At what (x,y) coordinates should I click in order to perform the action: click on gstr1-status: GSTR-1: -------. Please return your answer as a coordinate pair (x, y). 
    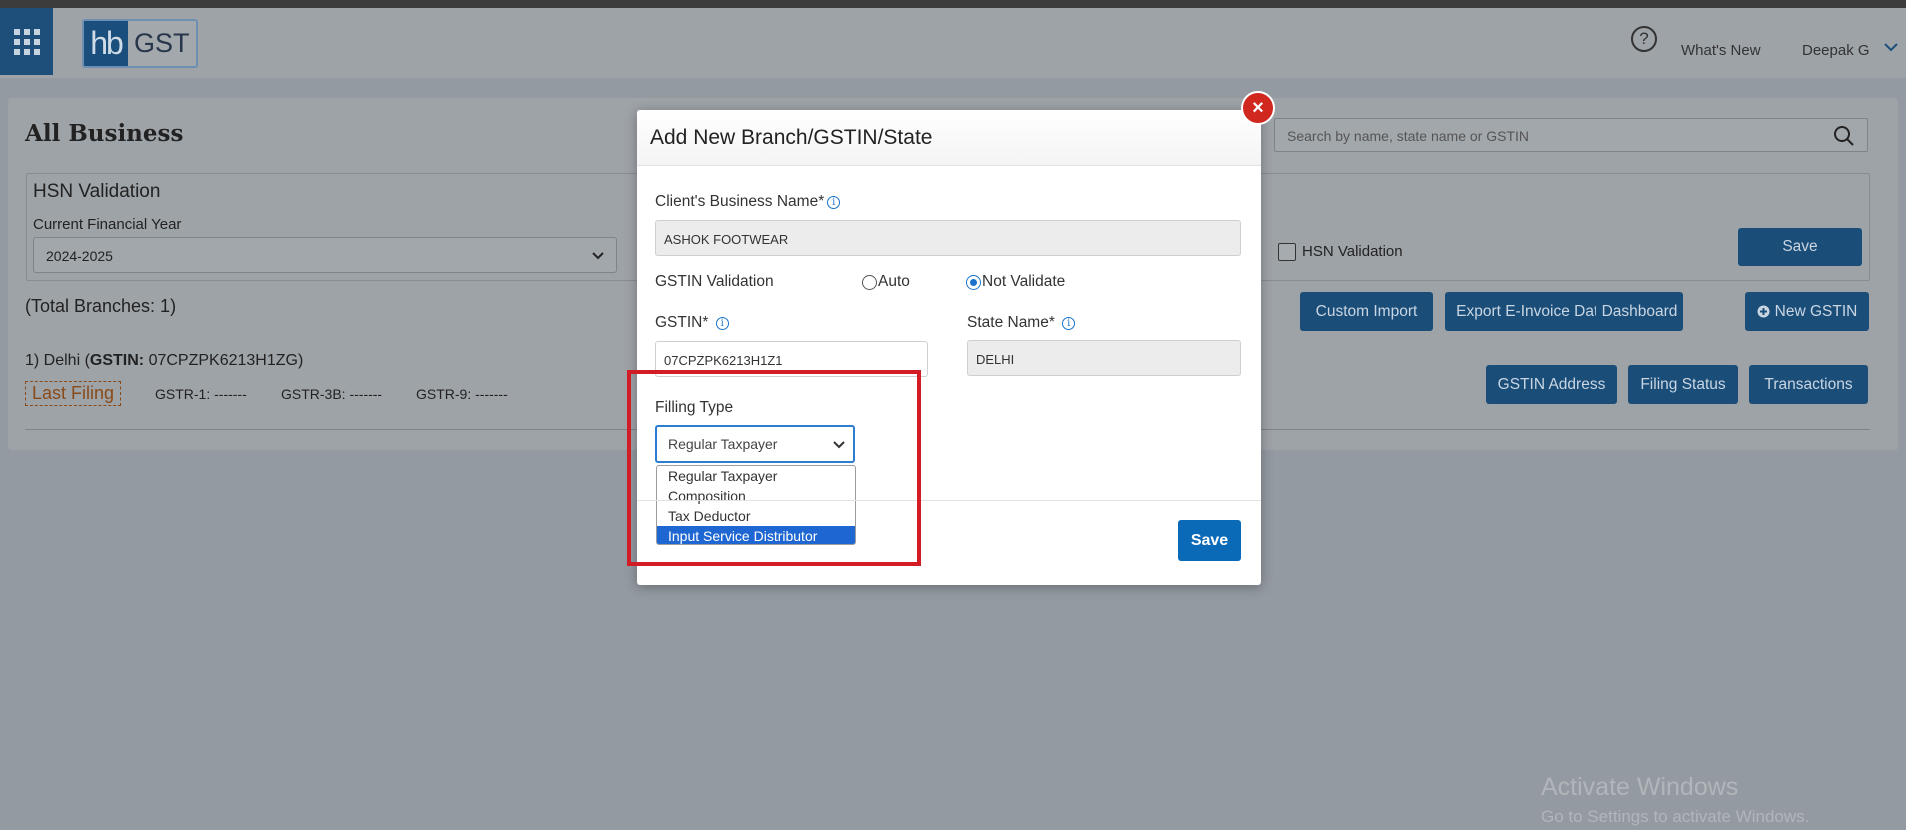
    Looking at the image, I should click on (201, 394).